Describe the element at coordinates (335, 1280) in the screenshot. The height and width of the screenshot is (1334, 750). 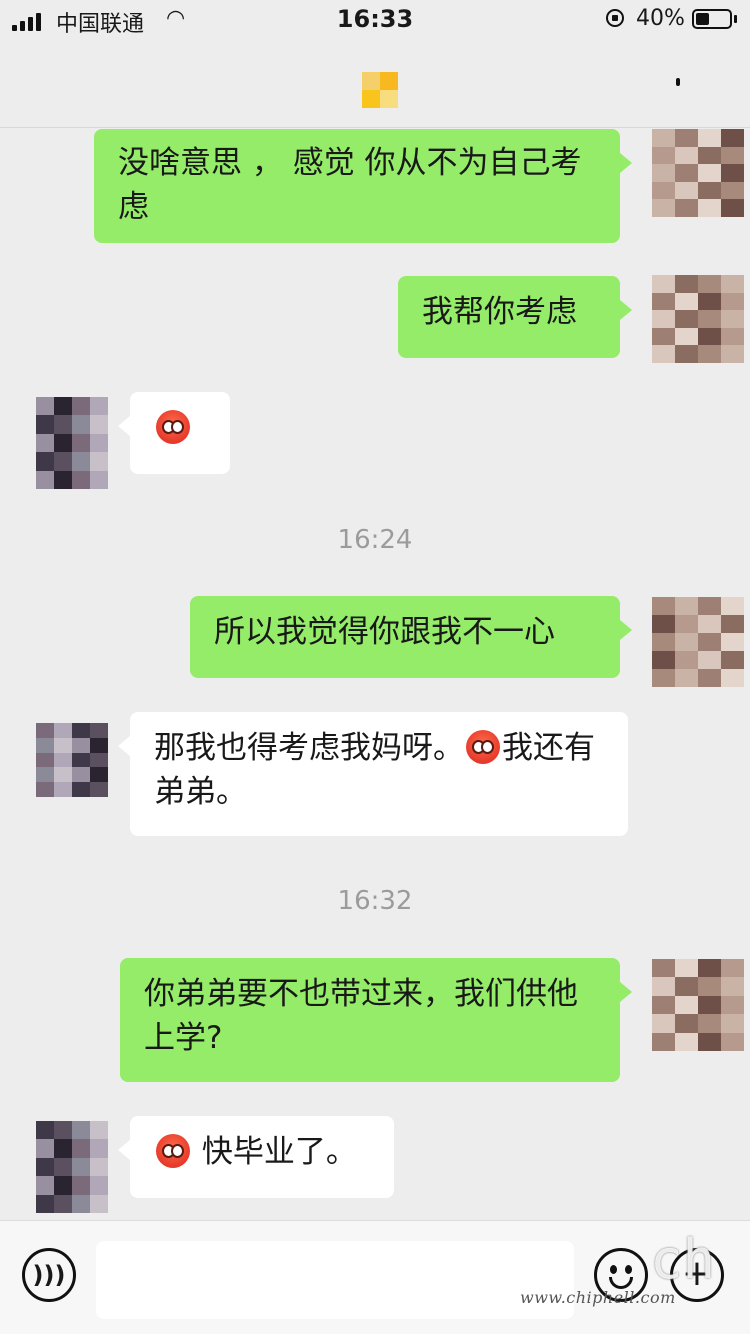
I see `message-input` at that location.